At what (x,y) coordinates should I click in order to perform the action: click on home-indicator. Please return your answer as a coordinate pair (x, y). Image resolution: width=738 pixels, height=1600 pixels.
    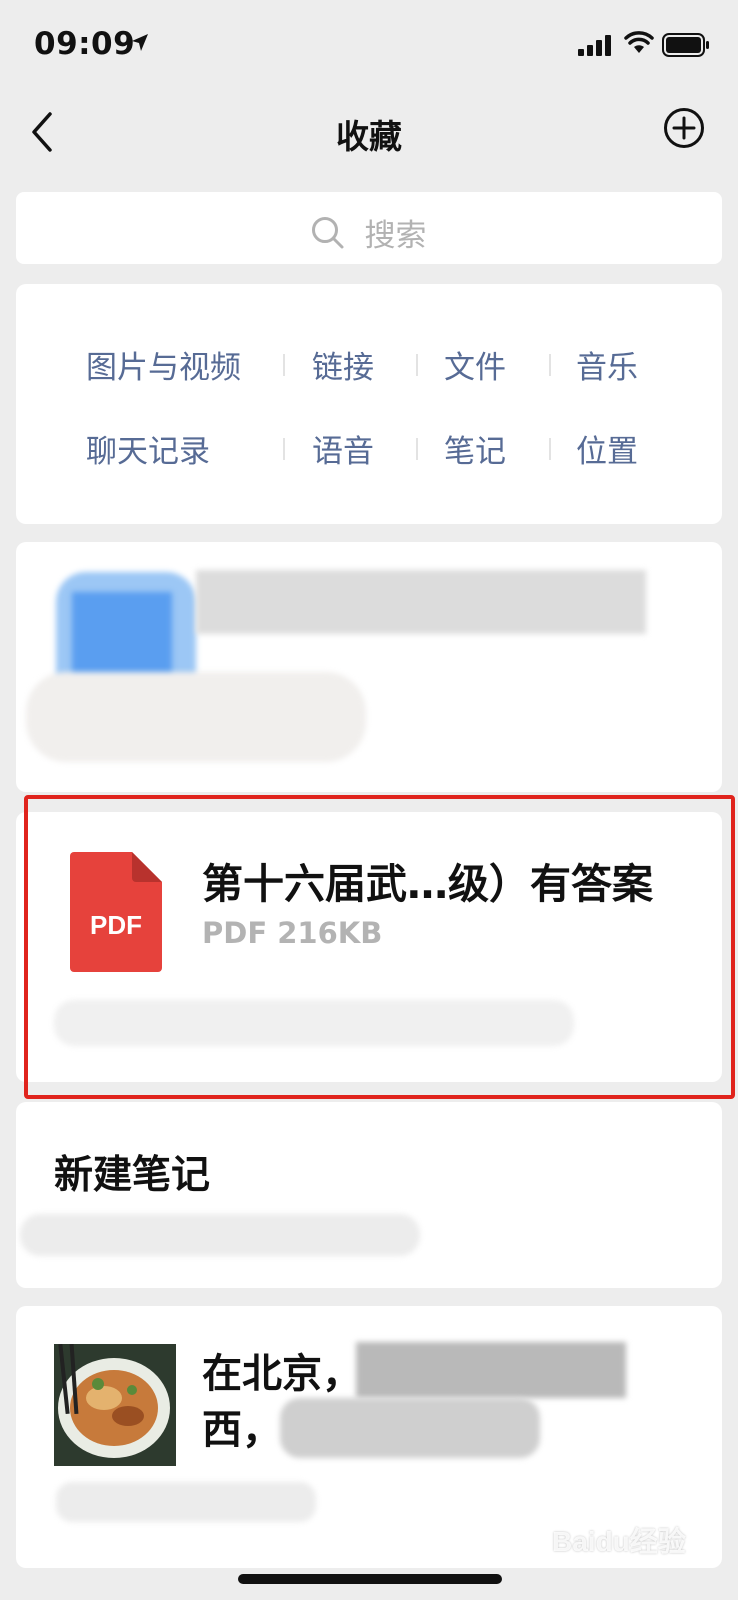
    Looking at the image, I should click on (370, 1579).